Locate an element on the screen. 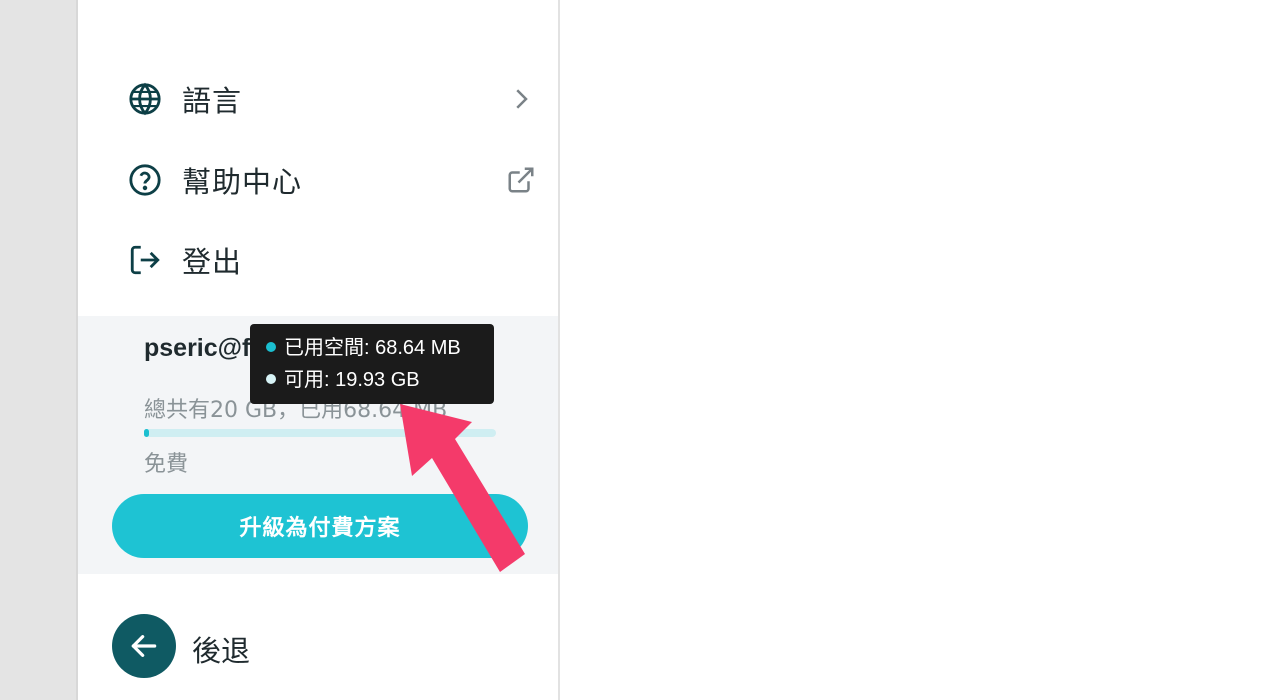 The width and height of the screenshot is (1280, 700). logout-icon is located at coordinates (145, 260).